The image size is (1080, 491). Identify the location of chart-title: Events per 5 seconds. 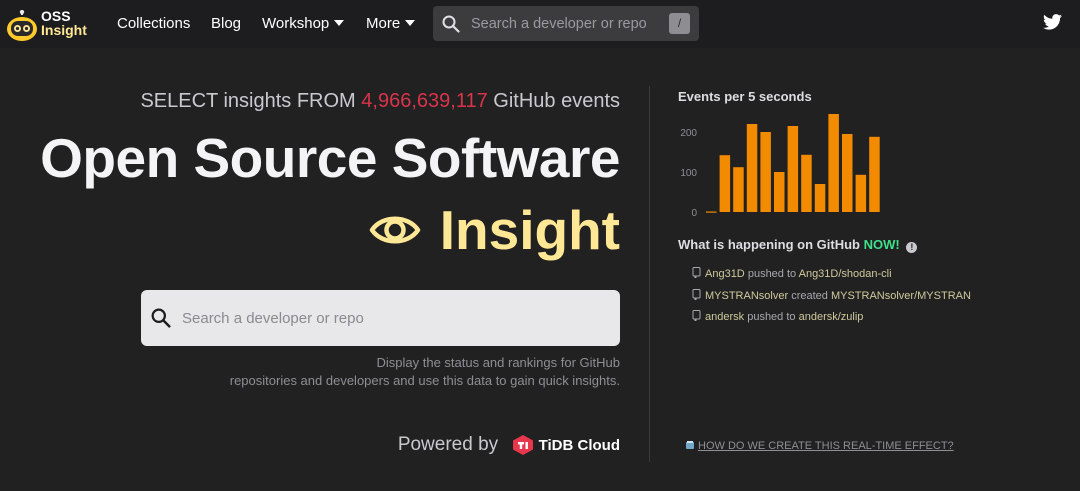
(745, 96).